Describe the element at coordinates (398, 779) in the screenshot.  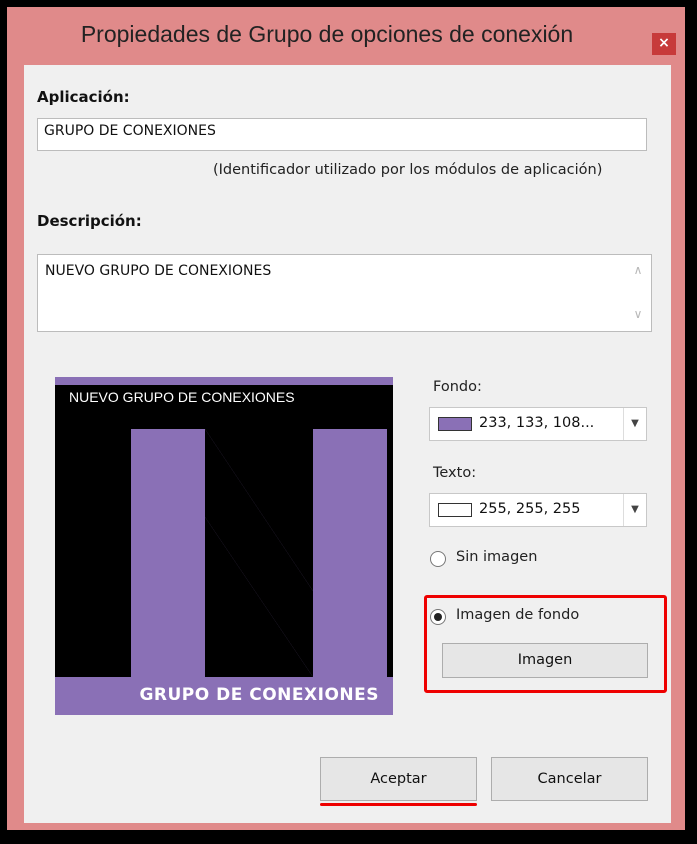
I see `accept-button: Aceptar` at that location.